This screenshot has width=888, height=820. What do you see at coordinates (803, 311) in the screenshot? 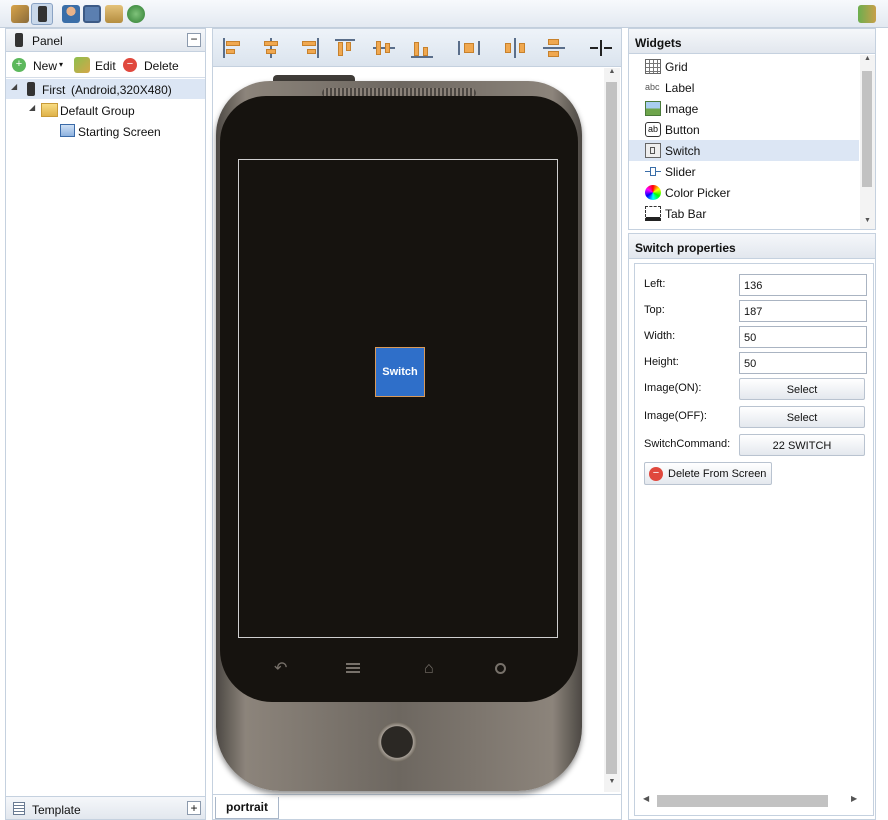
I see `top-input: 187` at bounding box center [803, 311].